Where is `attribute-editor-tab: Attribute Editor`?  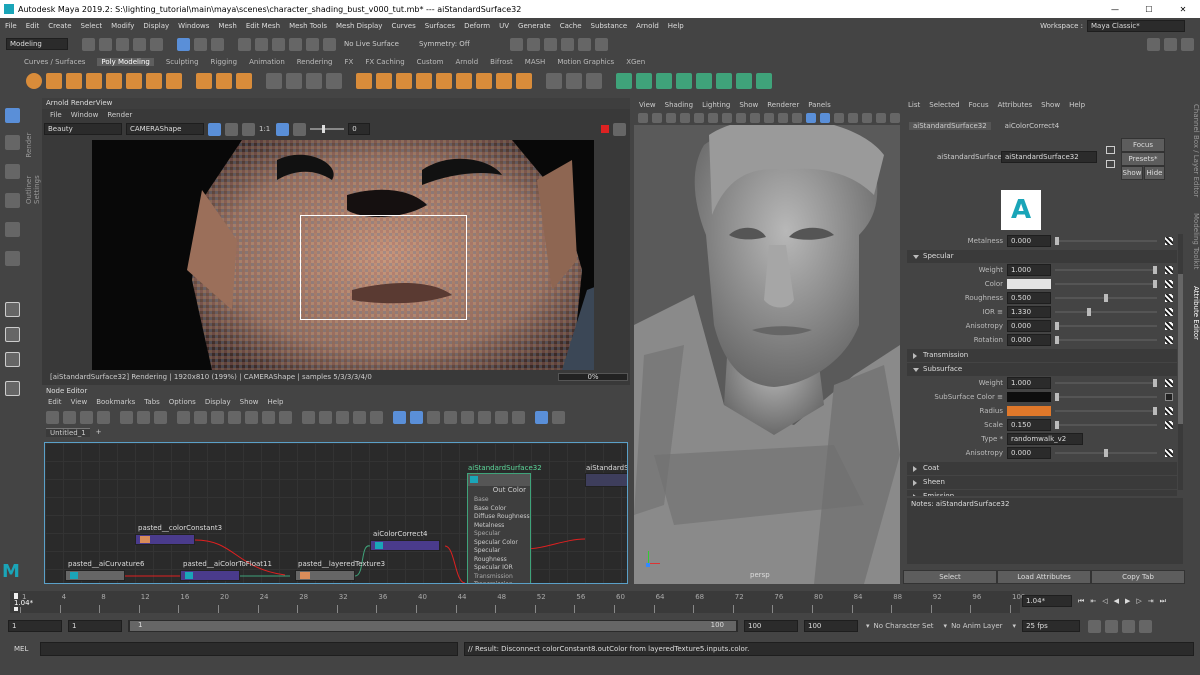
attribute-editor-tab: Attribute Editor is located at coordinates (1196, 313).